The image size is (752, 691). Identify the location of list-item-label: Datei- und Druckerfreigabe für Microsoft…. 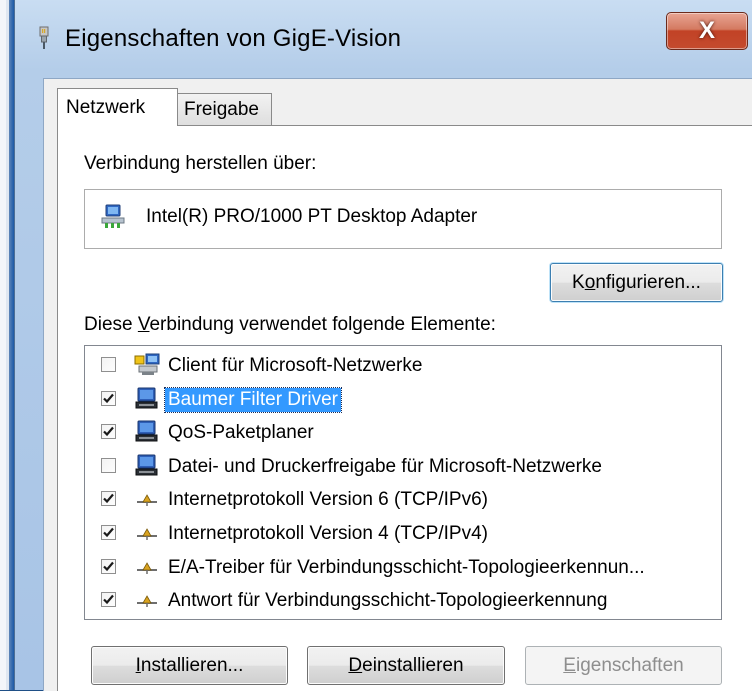
(385, 466).